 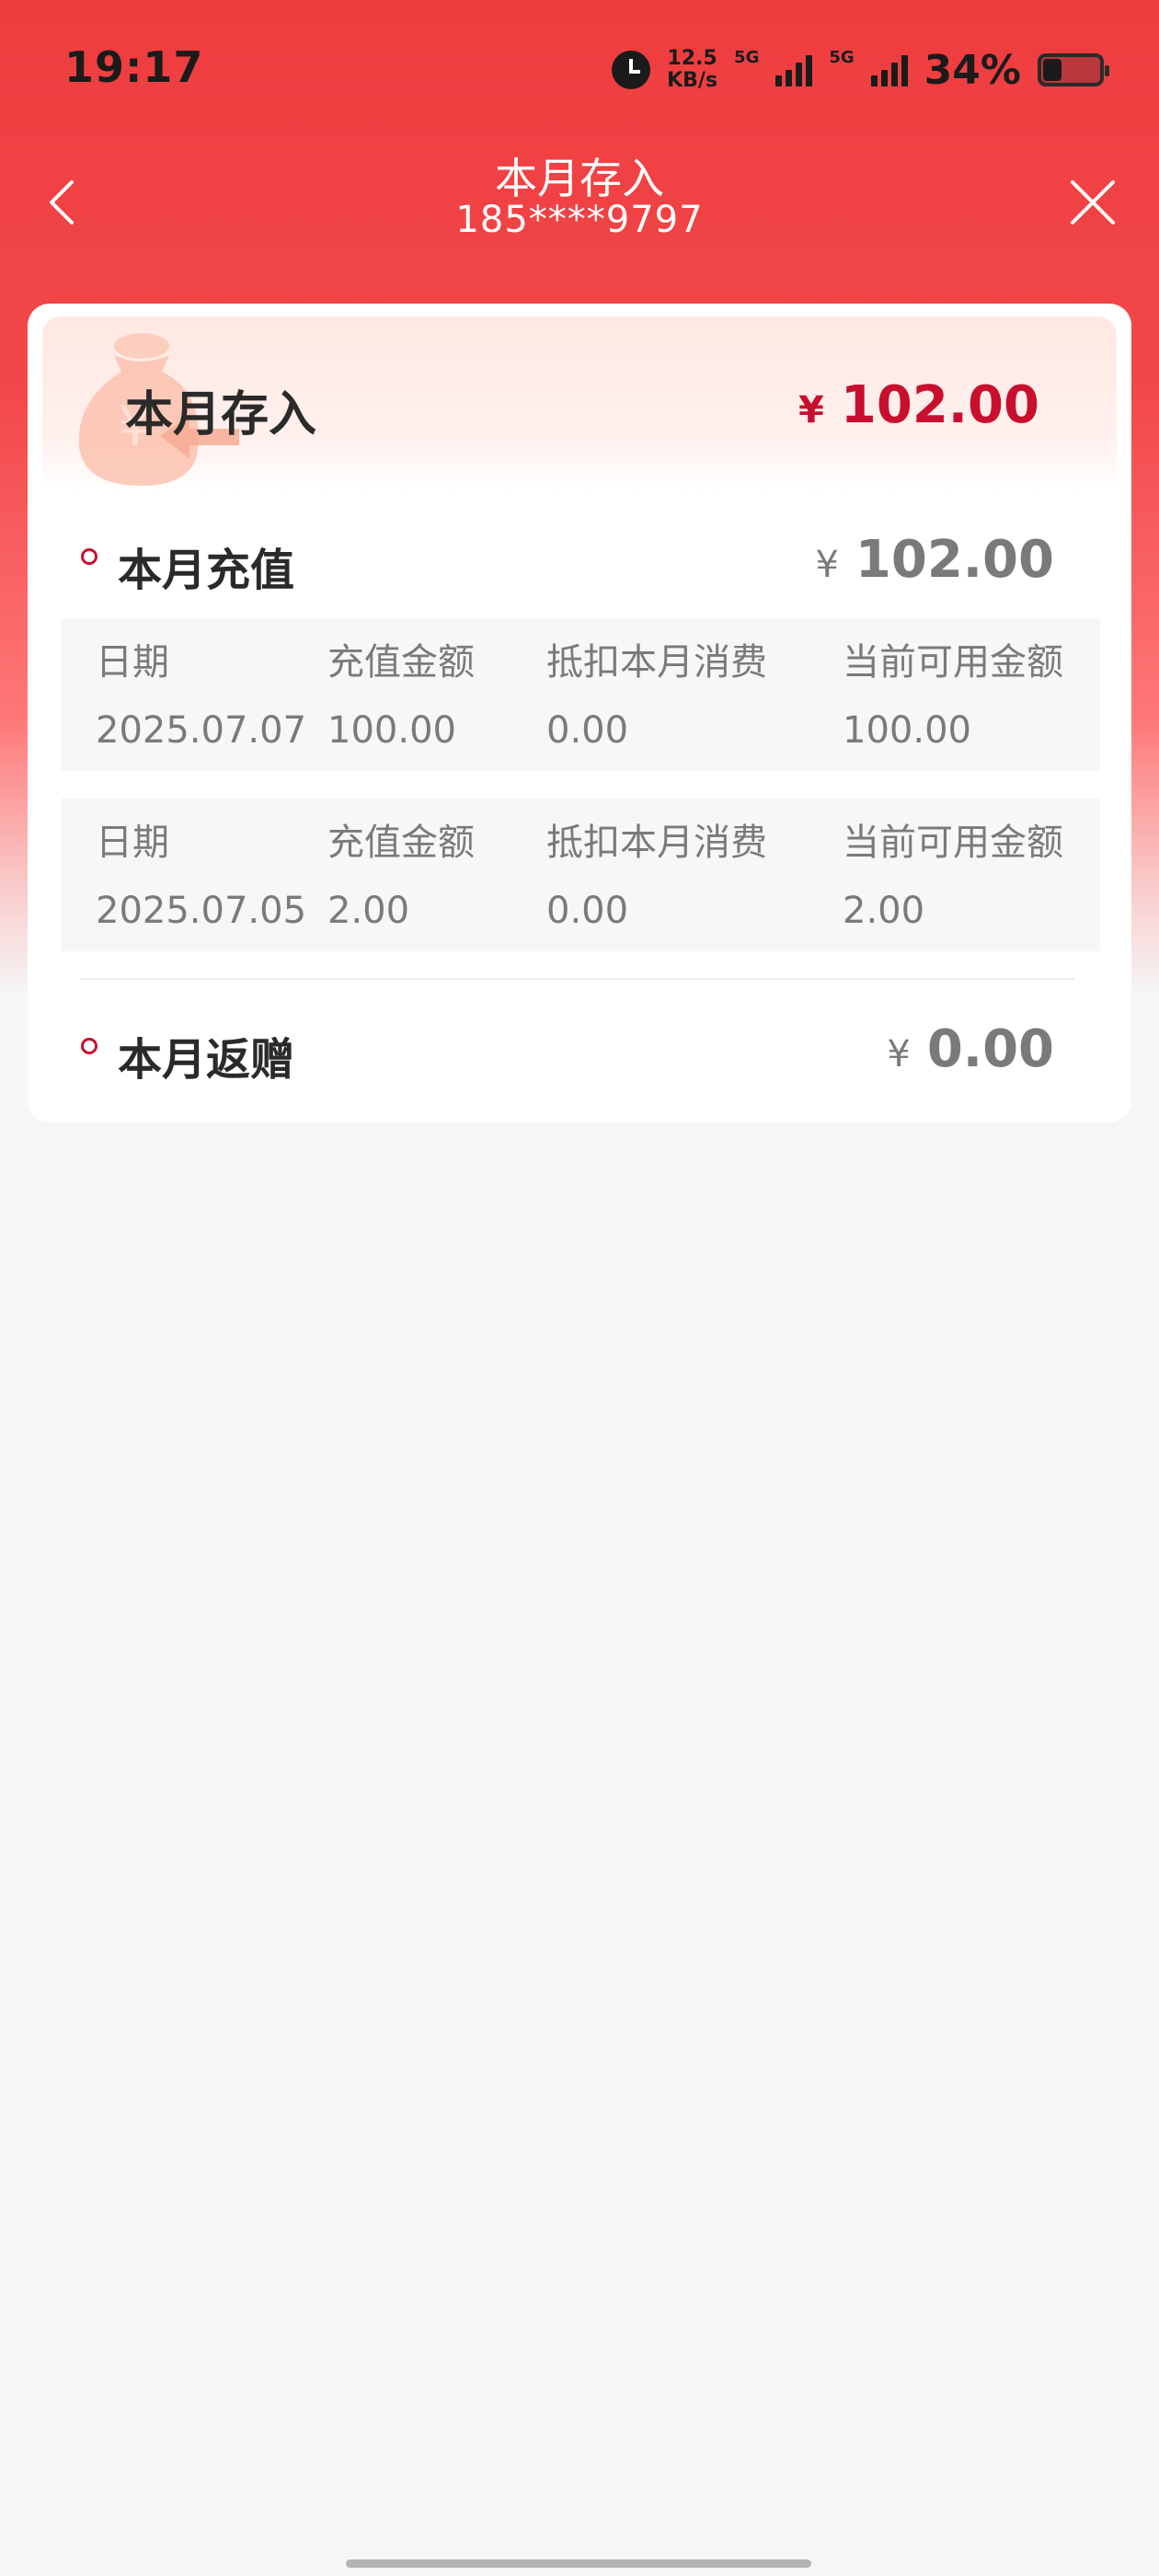 I want to click on summary-title: 本月存入, so click(x=221, y=415).